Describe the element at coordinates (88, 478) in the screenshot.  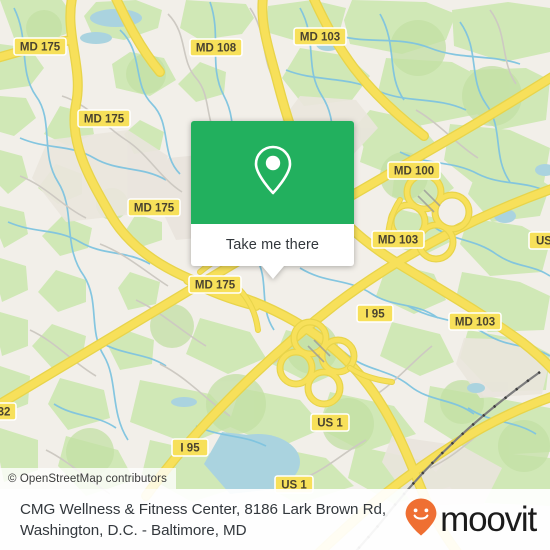
I see `osm-attribution: © OpenStreetMap contributors` at that location.